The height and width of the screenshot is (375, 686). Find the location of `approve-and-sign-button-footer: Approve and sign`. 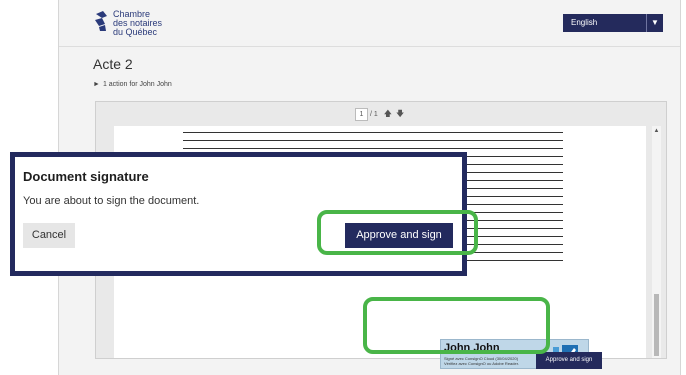

approve-and-sign-button-footer: Approve and sign is located at coordinates (569, 360).